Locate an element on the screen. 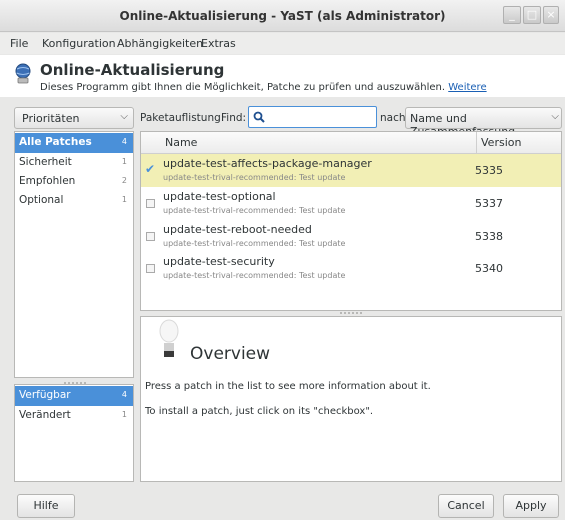 Image resolution: width=565 pixels, height=520 pixels. priority-count: 2 is located at coordinates (124, 180).